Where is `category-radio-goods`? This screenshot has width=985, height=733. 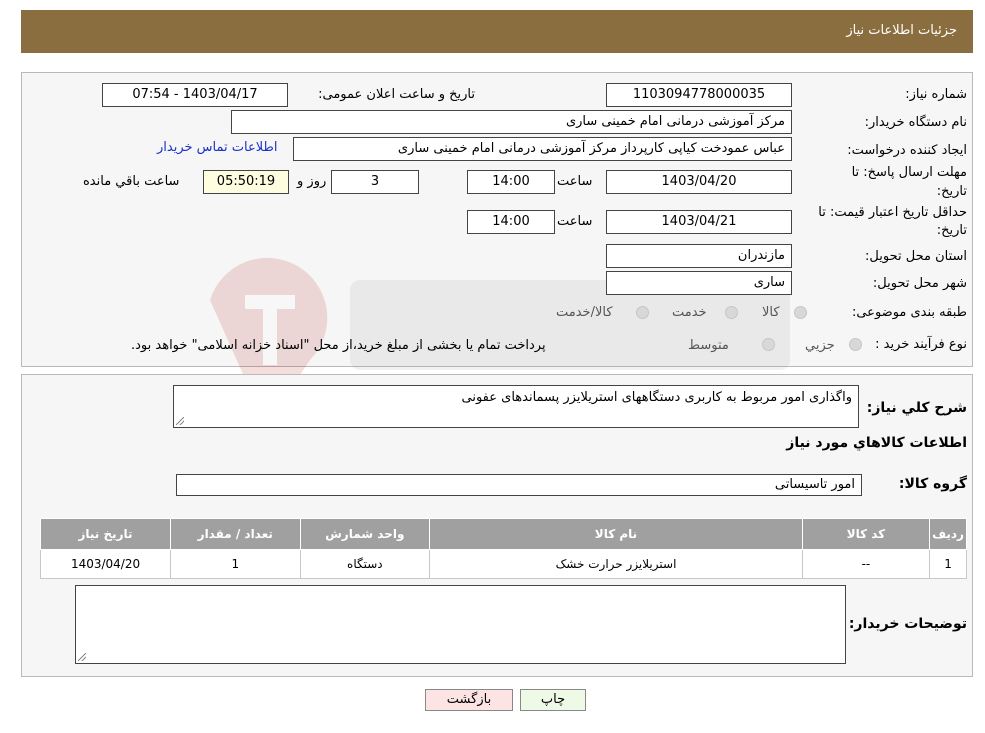 category-radio-goods is located at coordinates (800, 312).